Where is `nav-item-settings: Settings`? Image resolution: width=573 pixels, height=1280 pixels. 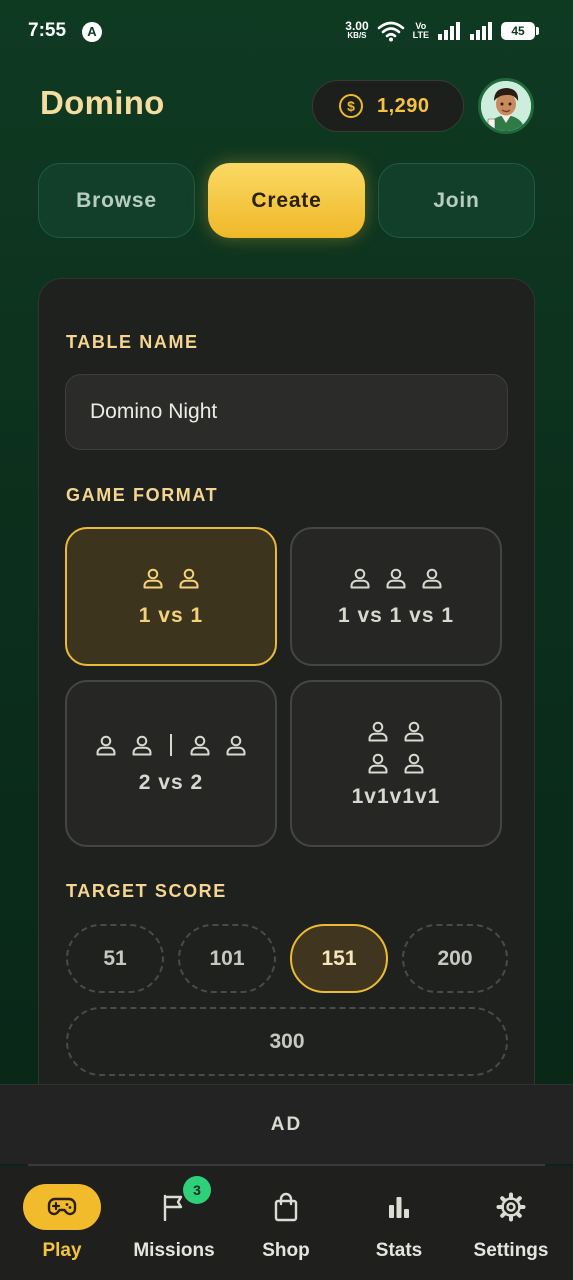
nav-item-settings: Settings is located at coordinates (511, 1223).